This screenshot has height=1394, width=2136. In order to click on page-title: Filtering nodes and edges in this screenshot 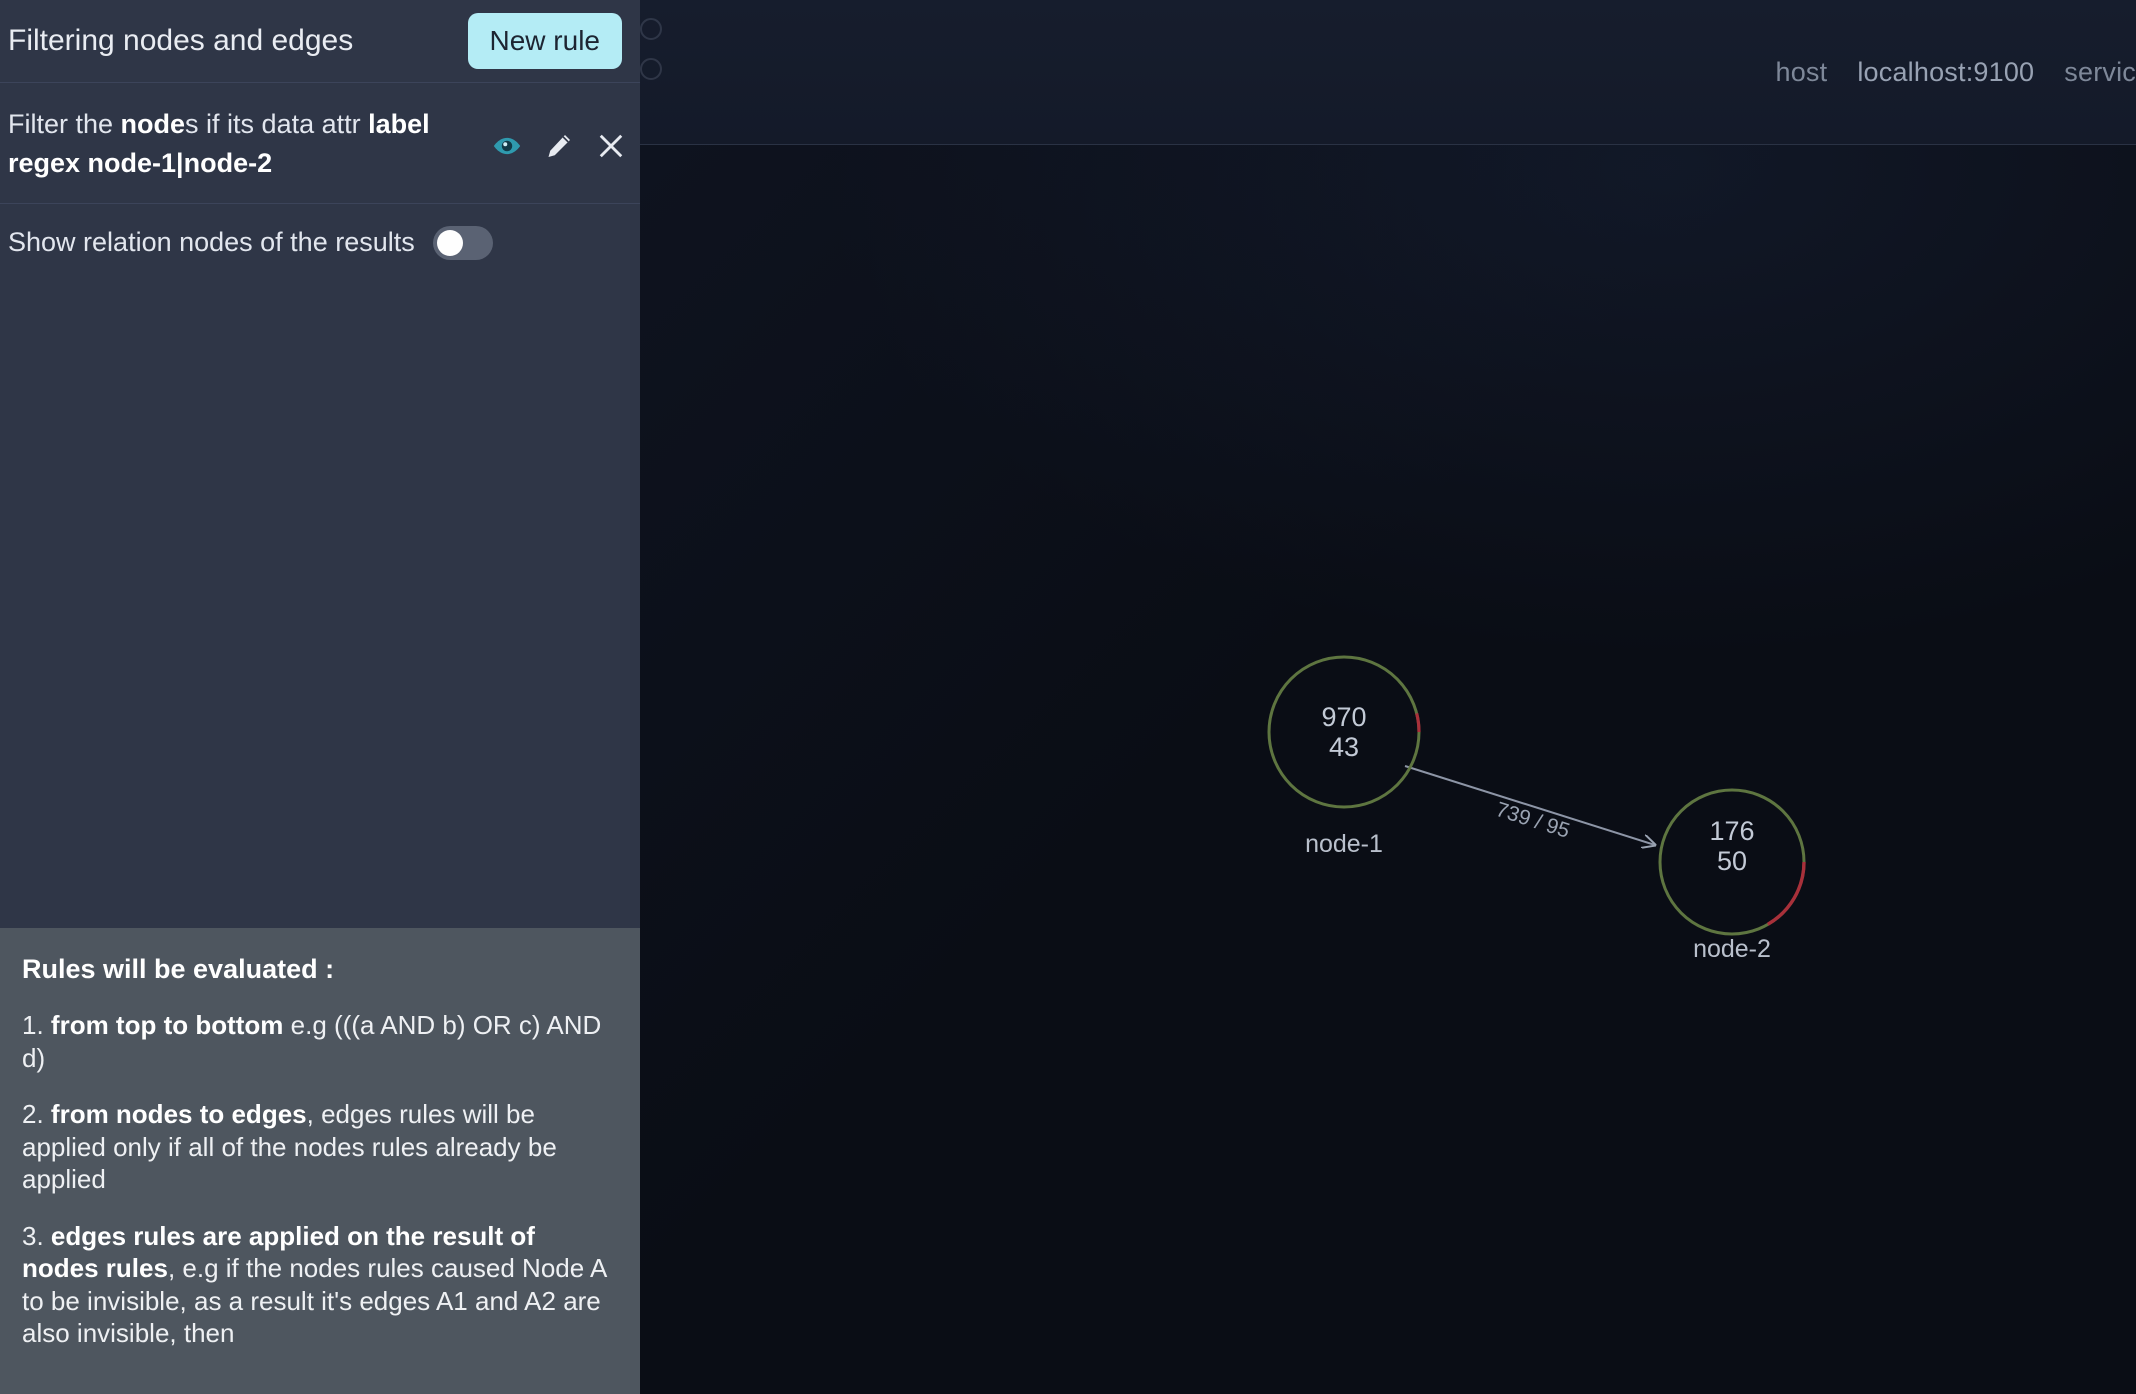, I will do `click(181, 40)`.